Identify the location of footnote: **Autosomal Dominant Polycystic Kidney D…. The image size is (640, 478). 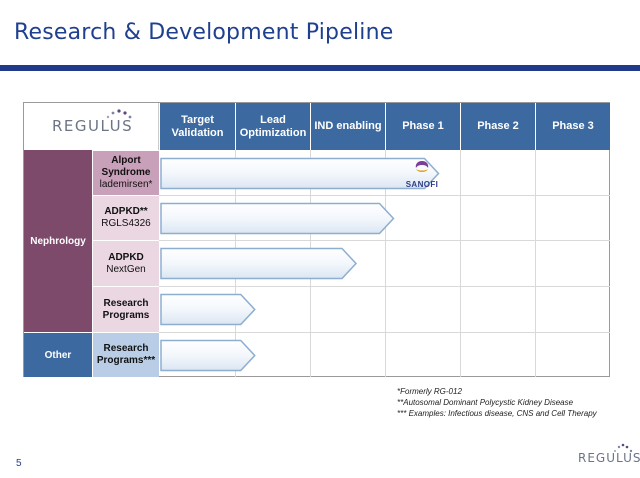
(485, 402).